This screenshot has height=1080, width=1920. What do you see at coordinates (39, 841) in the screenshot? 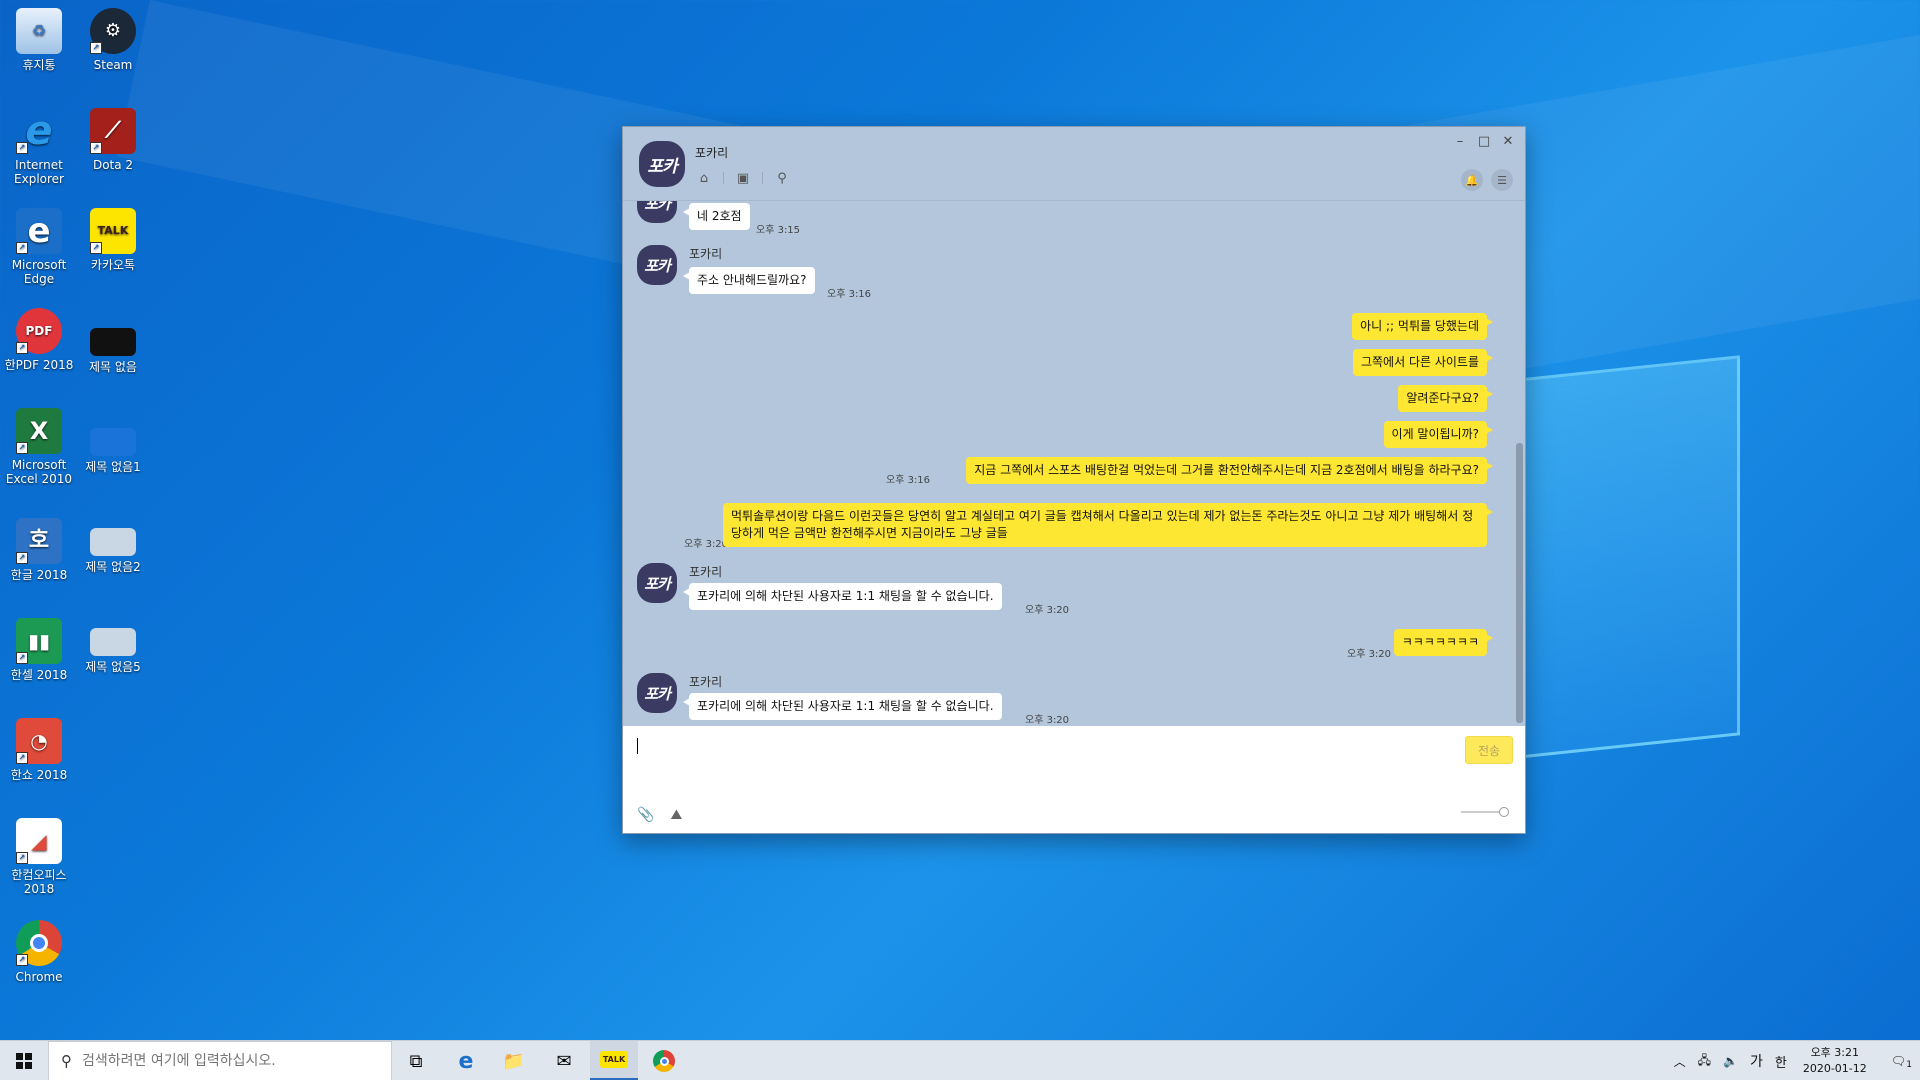
I see `hancom-office-icon: ◢ ↗` at bounding box center [39, 841].